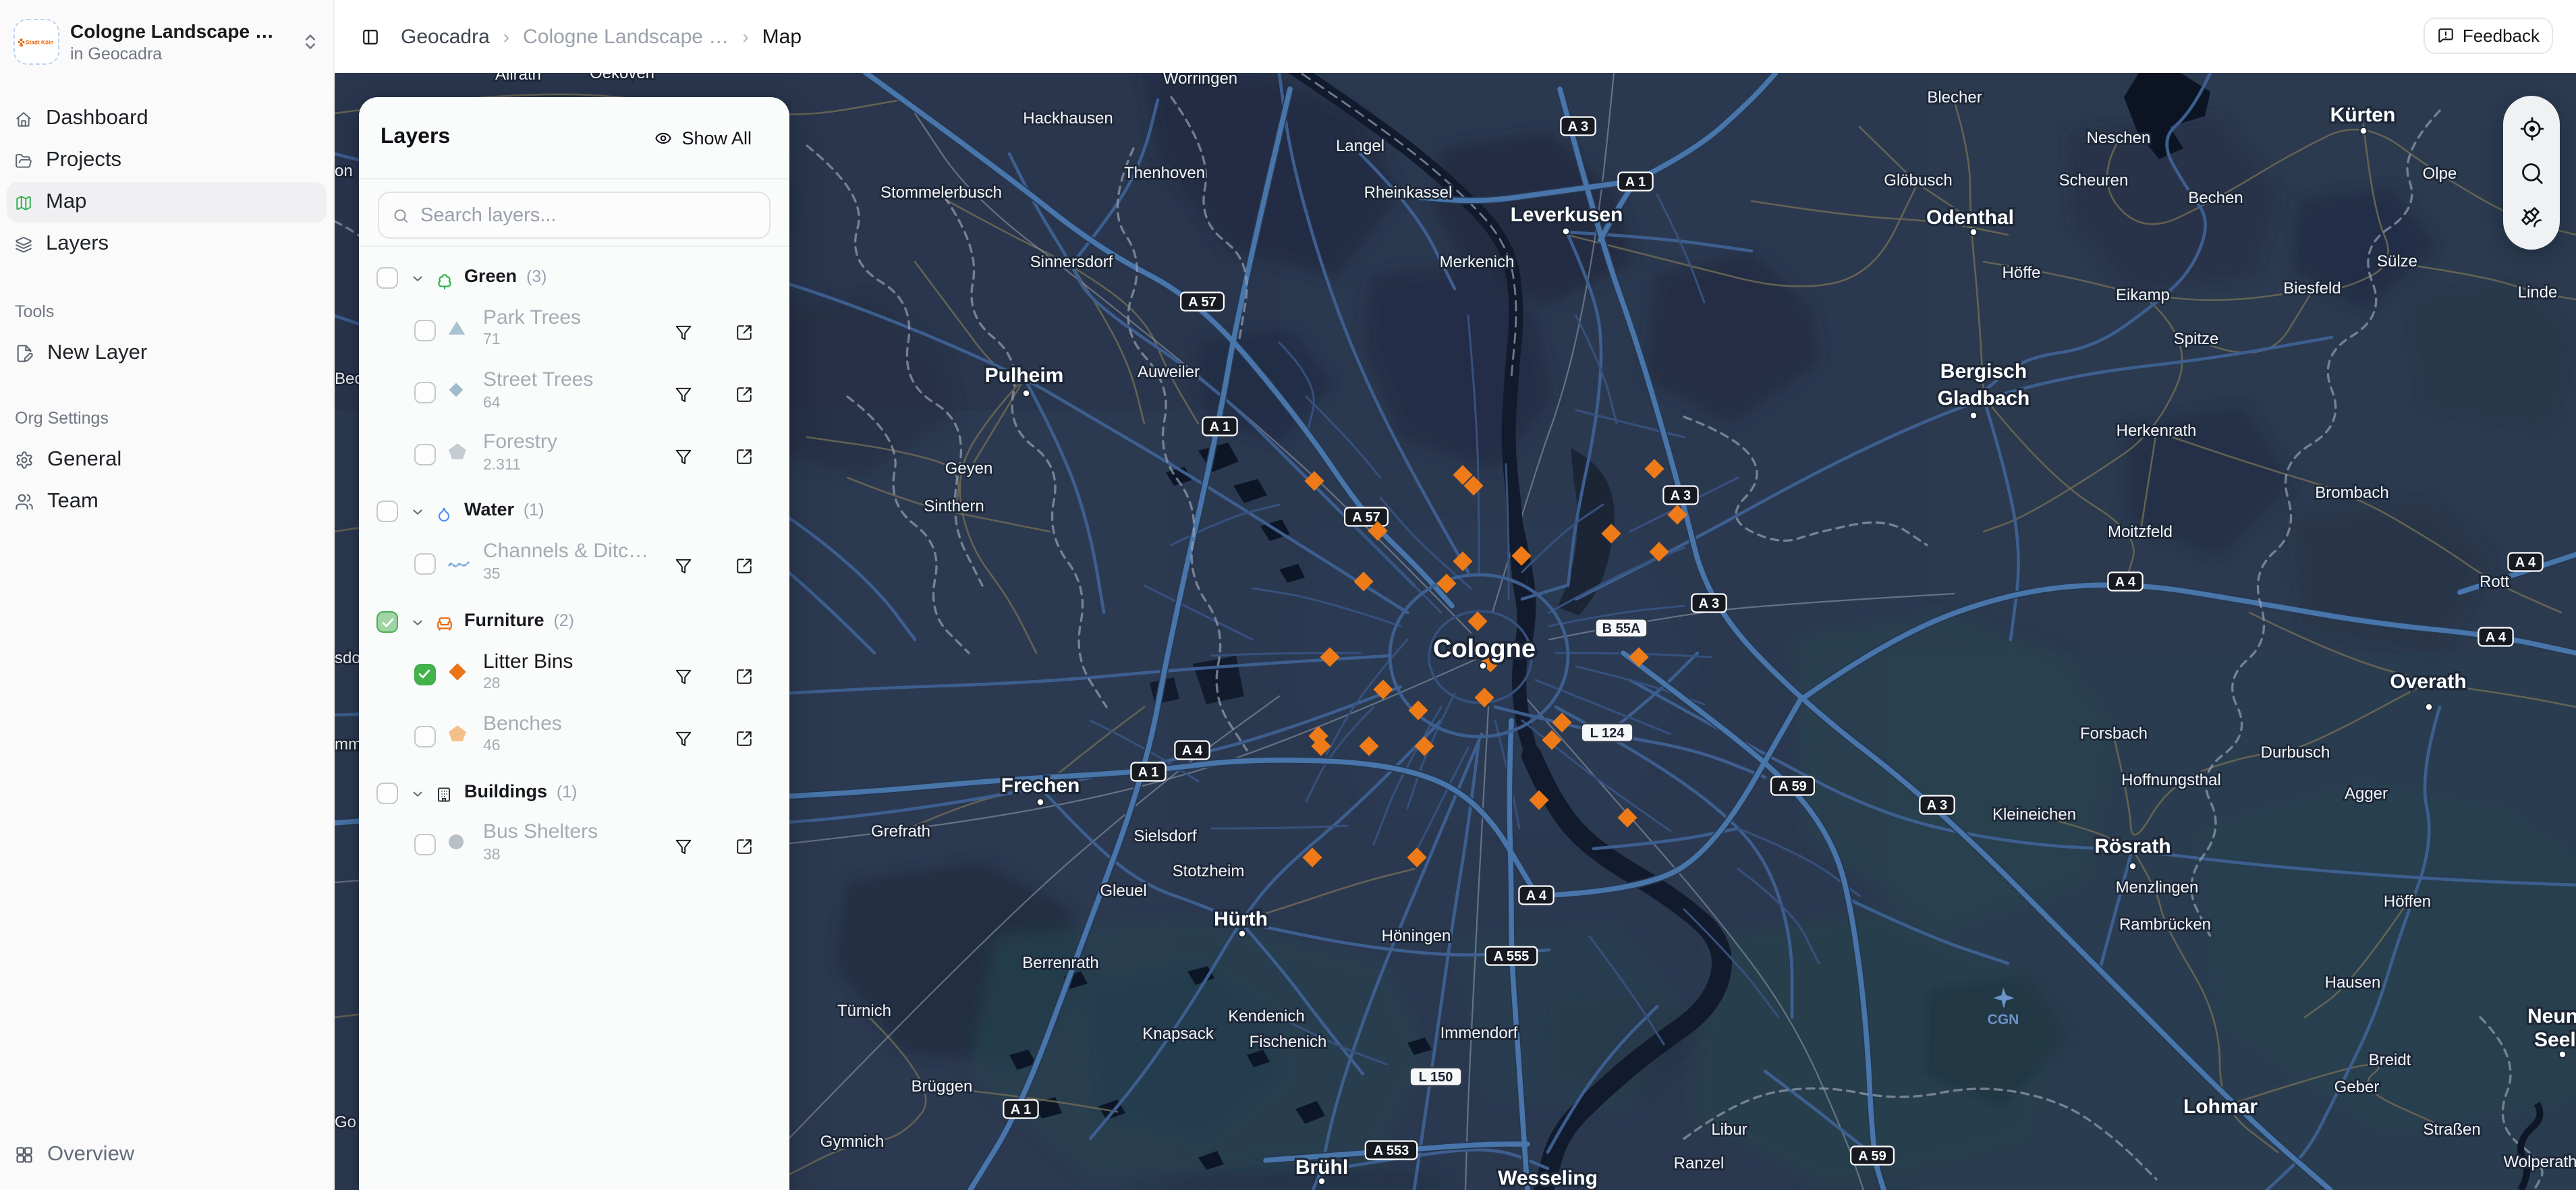 This screenshot has height=1190, width=2576. Describe the element at coordinates (2132, 846) in the screenshot. I see `svg-text: Rösrath` at that location.